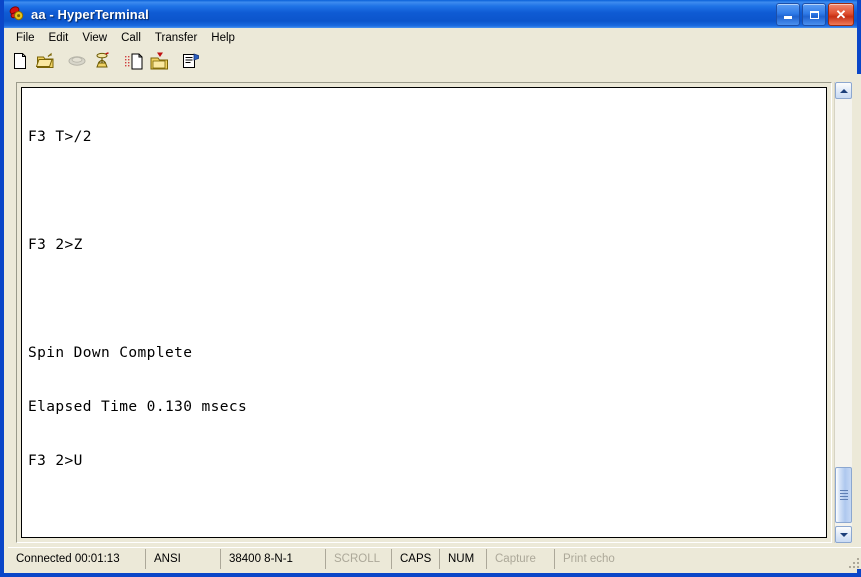 The width and height of the screenshot is (861, 577). I want to click on menu-item-help: Help, so click(223, 38).